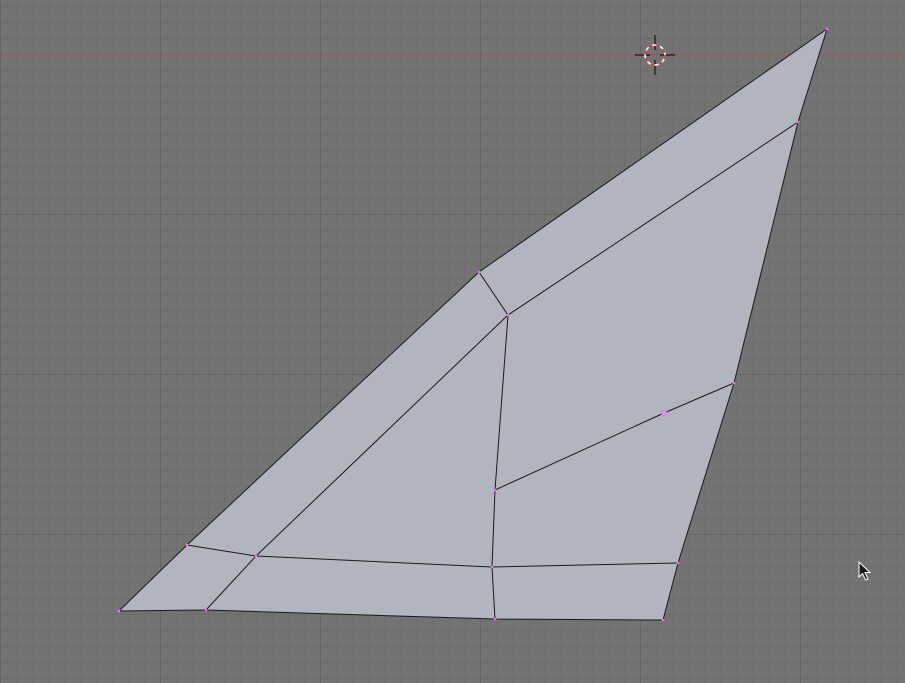 Image resolution: width=905 pixels, height=683 pixels. What do you see at coordinates (664, 413) in the screenshot?
I see `active-vertex` at bounding box center [664, 413].